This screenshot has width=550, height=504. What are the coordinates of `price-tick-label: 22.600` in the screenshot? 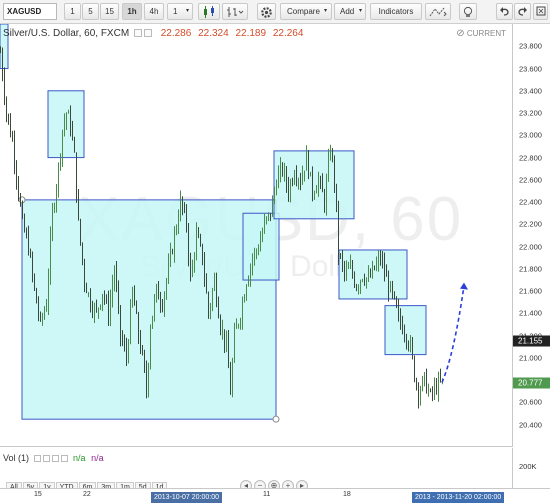 It's located at (530, 180).